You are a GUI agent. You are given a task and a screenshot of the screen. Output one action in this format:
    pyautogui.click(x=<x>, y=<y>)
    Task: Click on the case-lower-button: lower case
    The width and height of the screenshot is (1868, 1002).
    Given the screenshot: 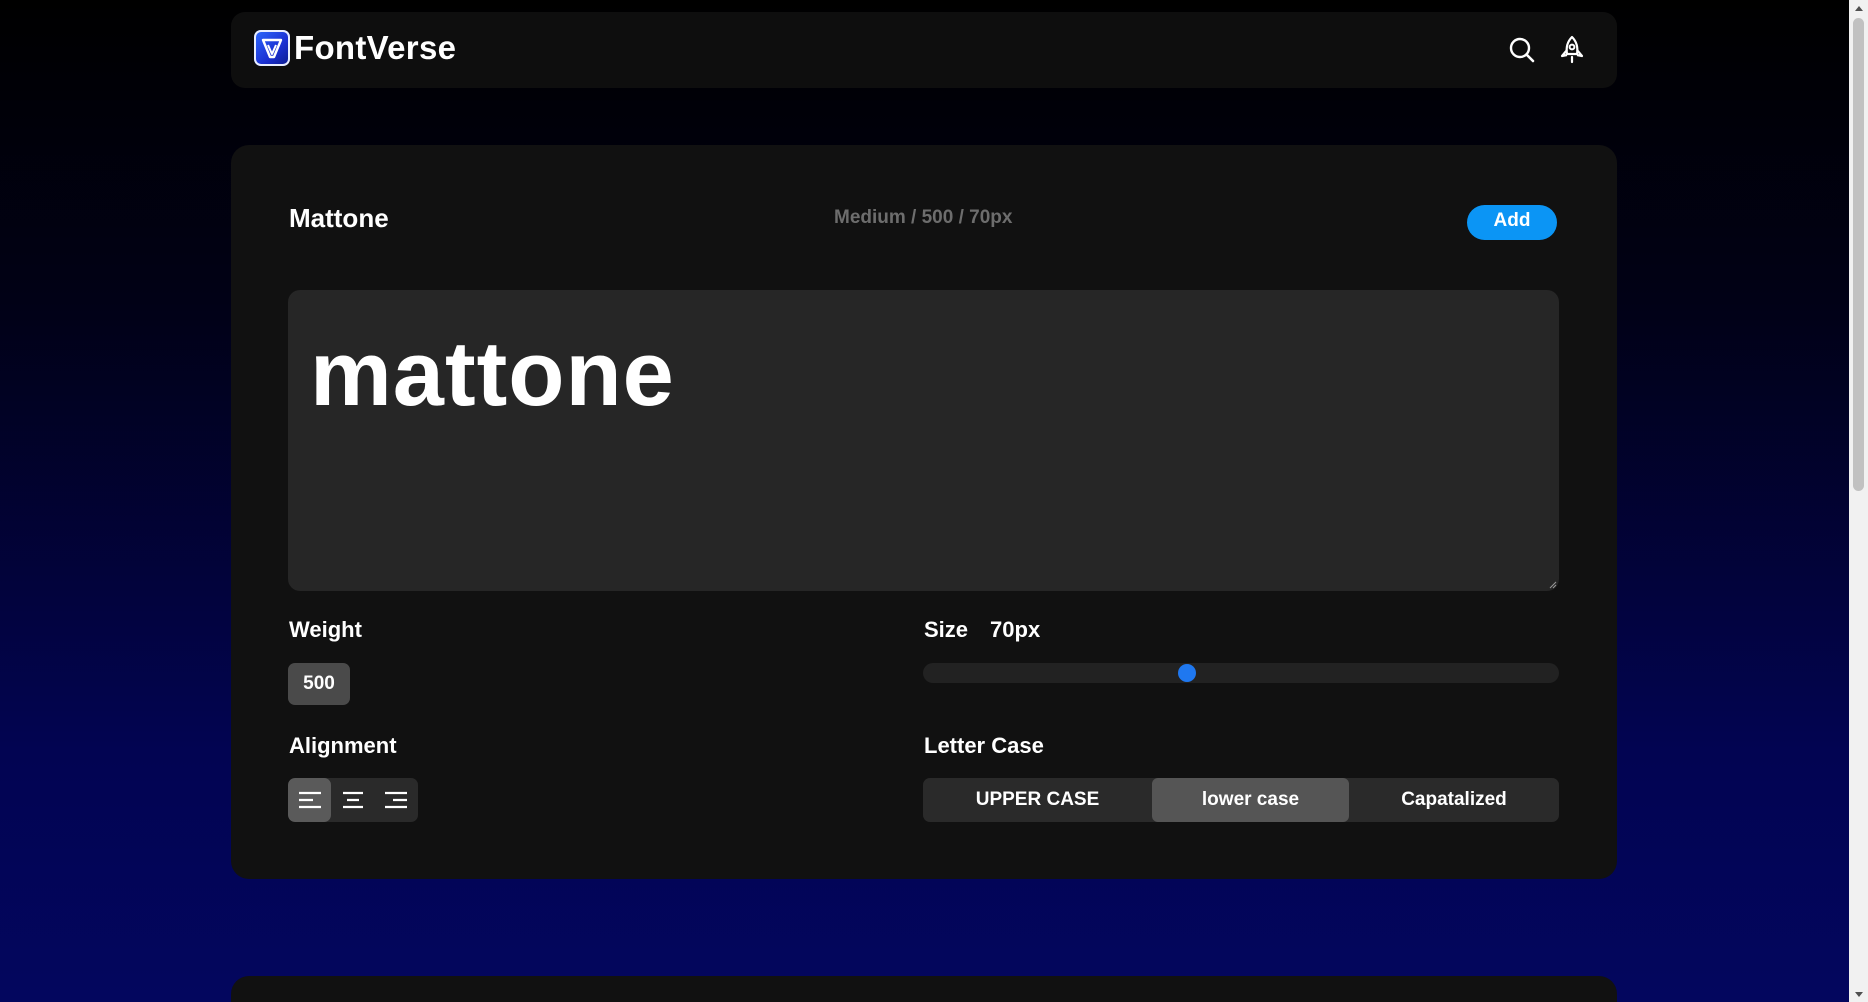 What is the action you would take?
    pyautogui.click(x=1250, y=800)
    